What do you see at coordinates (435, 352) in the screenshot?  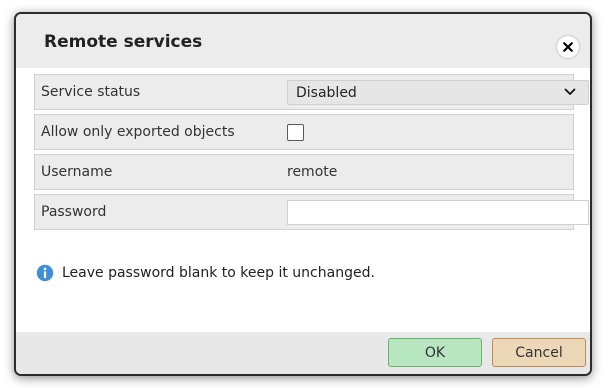 I see `ok-button: OK` at bounding box center [435, 352].